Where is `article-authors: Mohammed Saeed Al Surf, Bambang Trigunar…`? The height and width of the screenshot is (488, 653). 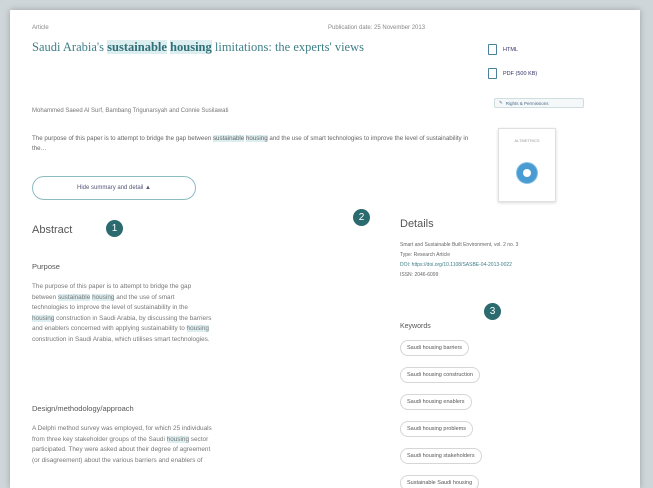
article-authors: Mohammed Saeed Al Surf, Bambang Trigunar… is located at coordinates (130, 111).